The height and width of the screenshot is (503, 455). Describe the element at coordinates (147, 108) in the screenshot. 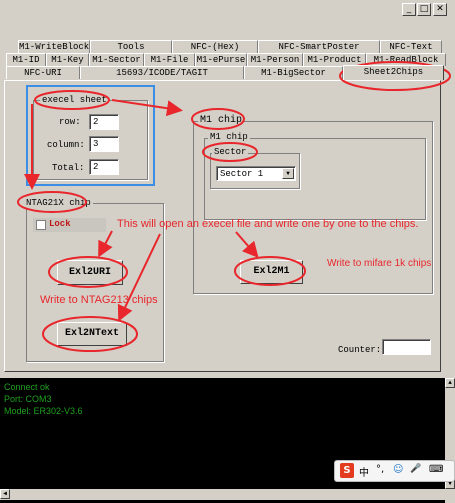

I see `arrow-excel-to-m1` at that location.